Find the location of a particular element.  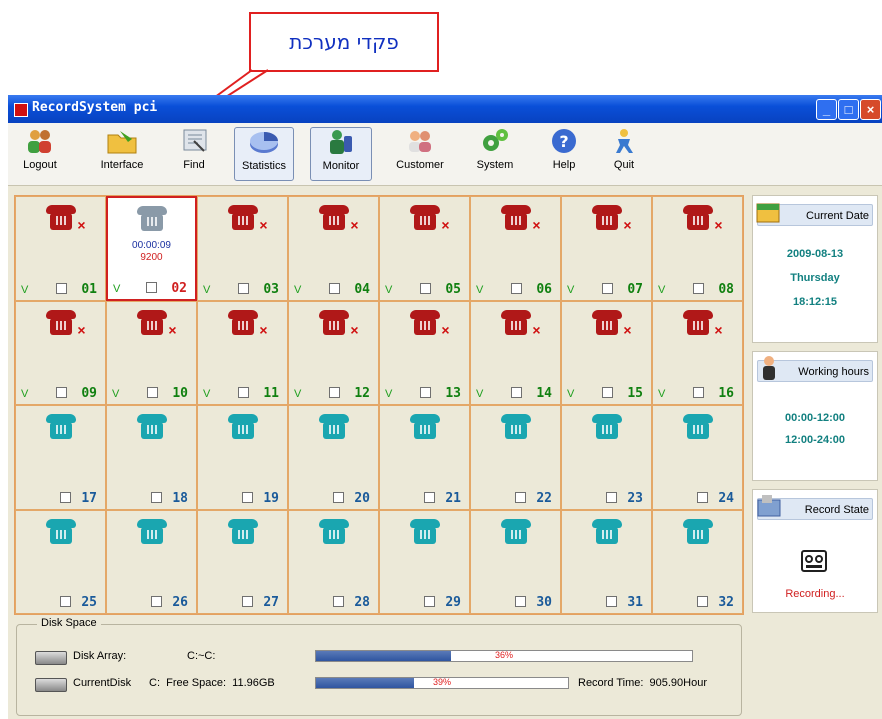

channel-cell: 20 is located at coordinates (333, 457).